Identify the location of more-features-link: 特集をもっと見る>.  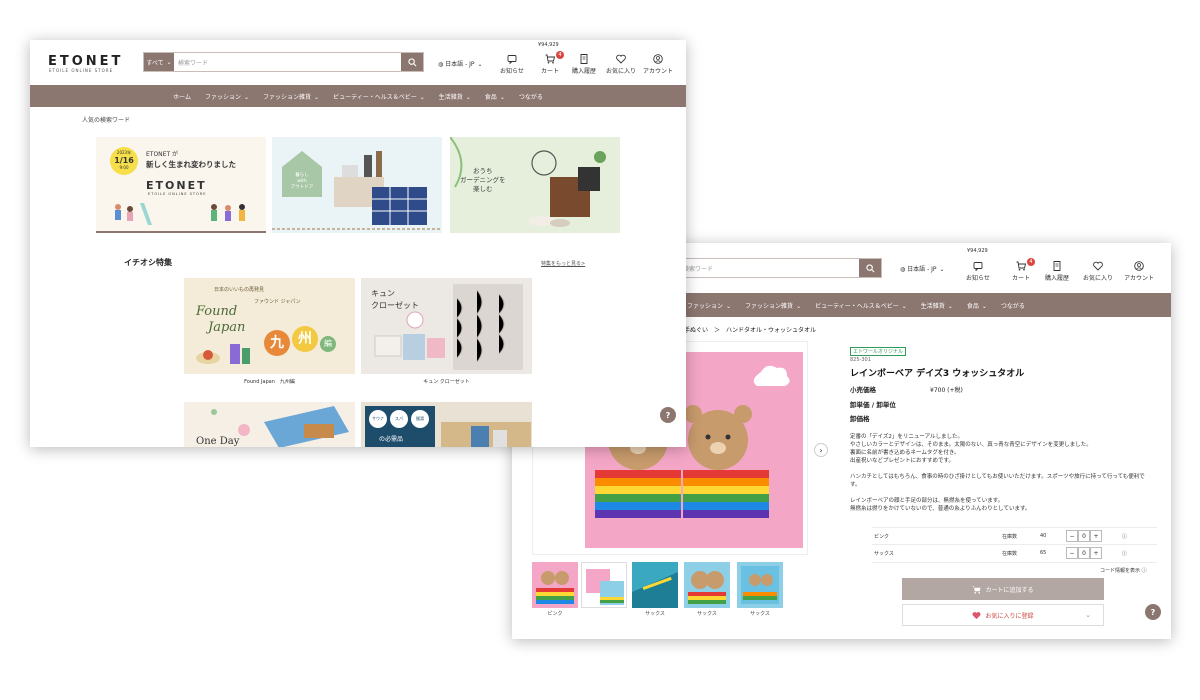
(563, 263).